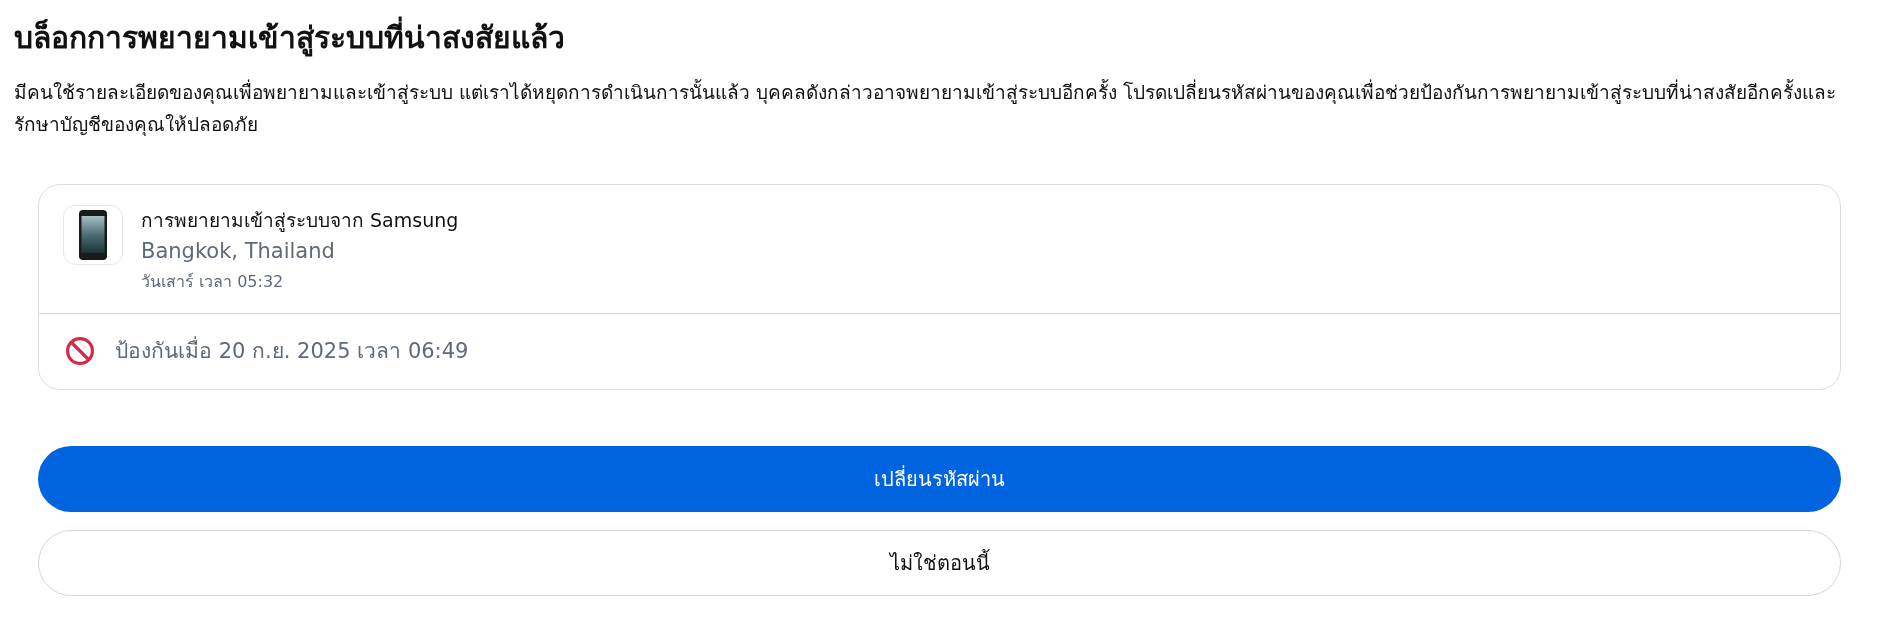 The height and width of the screenshot is (626, 1879). Describe the element at coordinates (926, 108) in the screenshot. I see `description-text: มีคนใช้รายละเอียดของคุณเพื่อพยายามและเข้าสู่ระบบ แต่เราได้หยุดการดำเนินการนั้นแล้ว บุคคลดังกล่าวอาจพยายามเข้าสู่ระบบอีกครั้ง โปรดเปลี่ยนรหัสผ่านของคุณเพื่อช่วยป้องกันการพยายามเข้าสู่ระบบที่น่าสงสัยอีกครั้งและรักษาบัญชีของคุณให้ปลอดภัย` at that location.